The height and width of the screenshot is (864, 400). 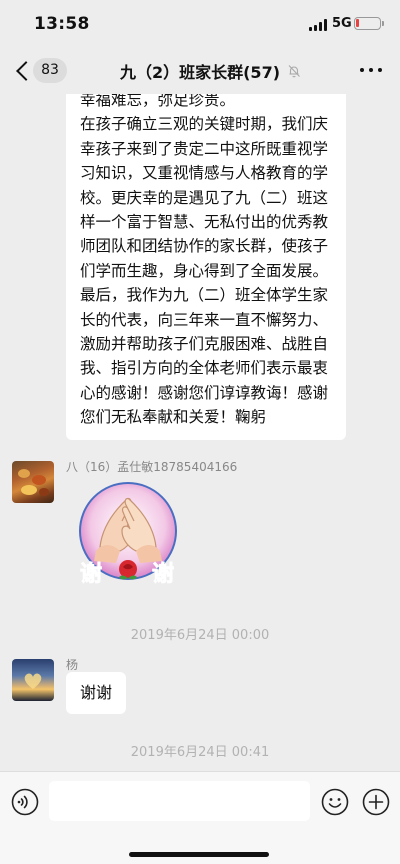 I want to click on home-indicator, so click(x=199, y=854).